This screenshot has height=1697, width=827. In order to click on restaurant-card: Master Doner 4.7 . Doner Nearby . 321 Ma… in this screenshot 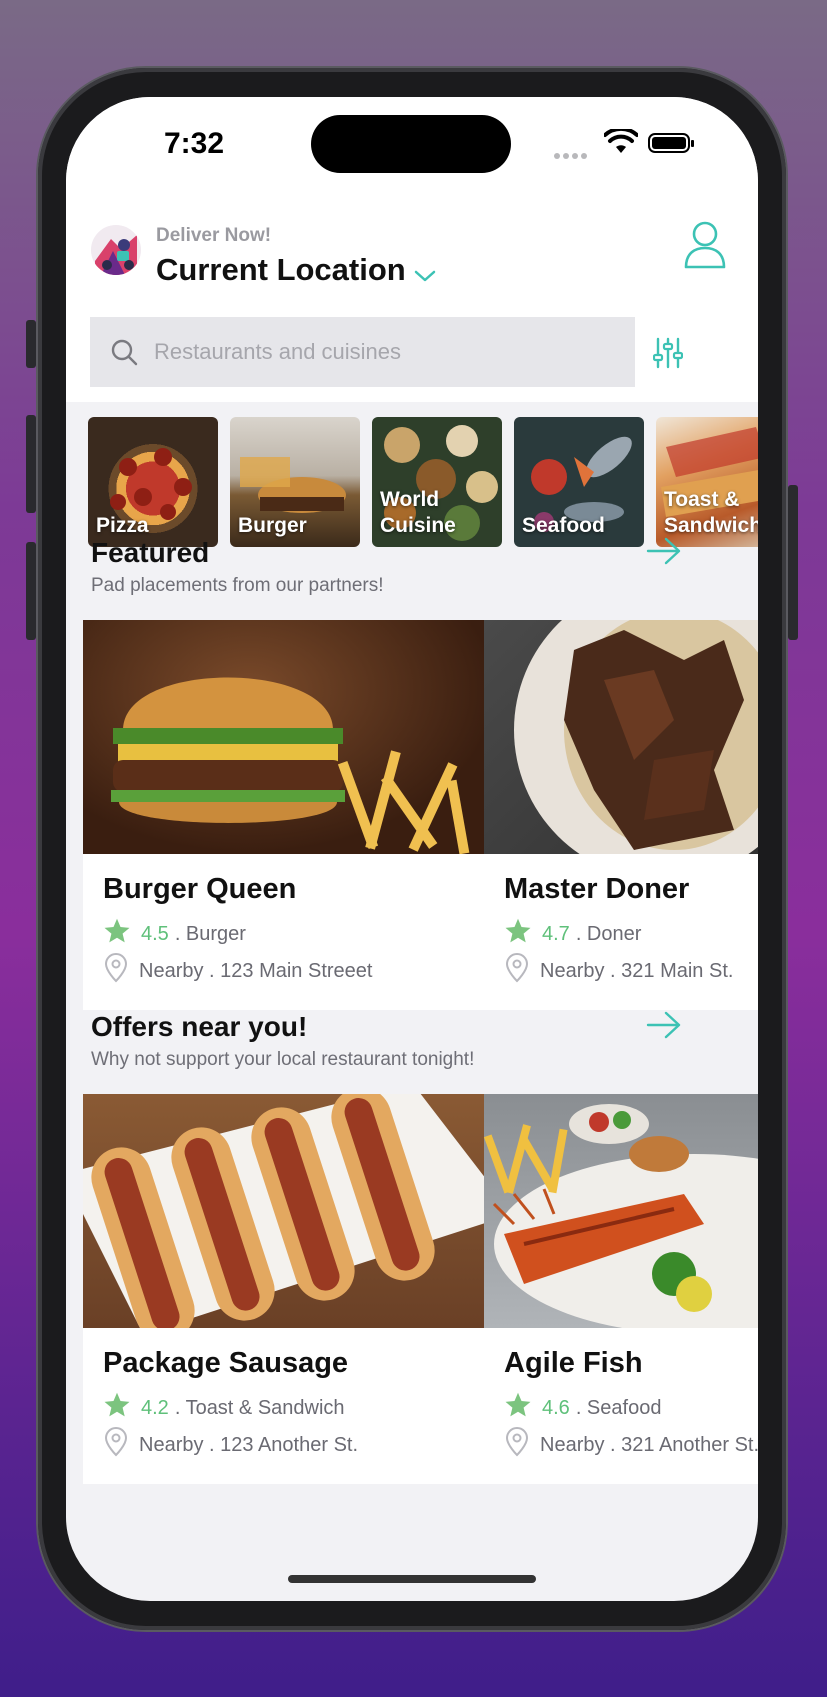, I will do `click(621, 815)`.